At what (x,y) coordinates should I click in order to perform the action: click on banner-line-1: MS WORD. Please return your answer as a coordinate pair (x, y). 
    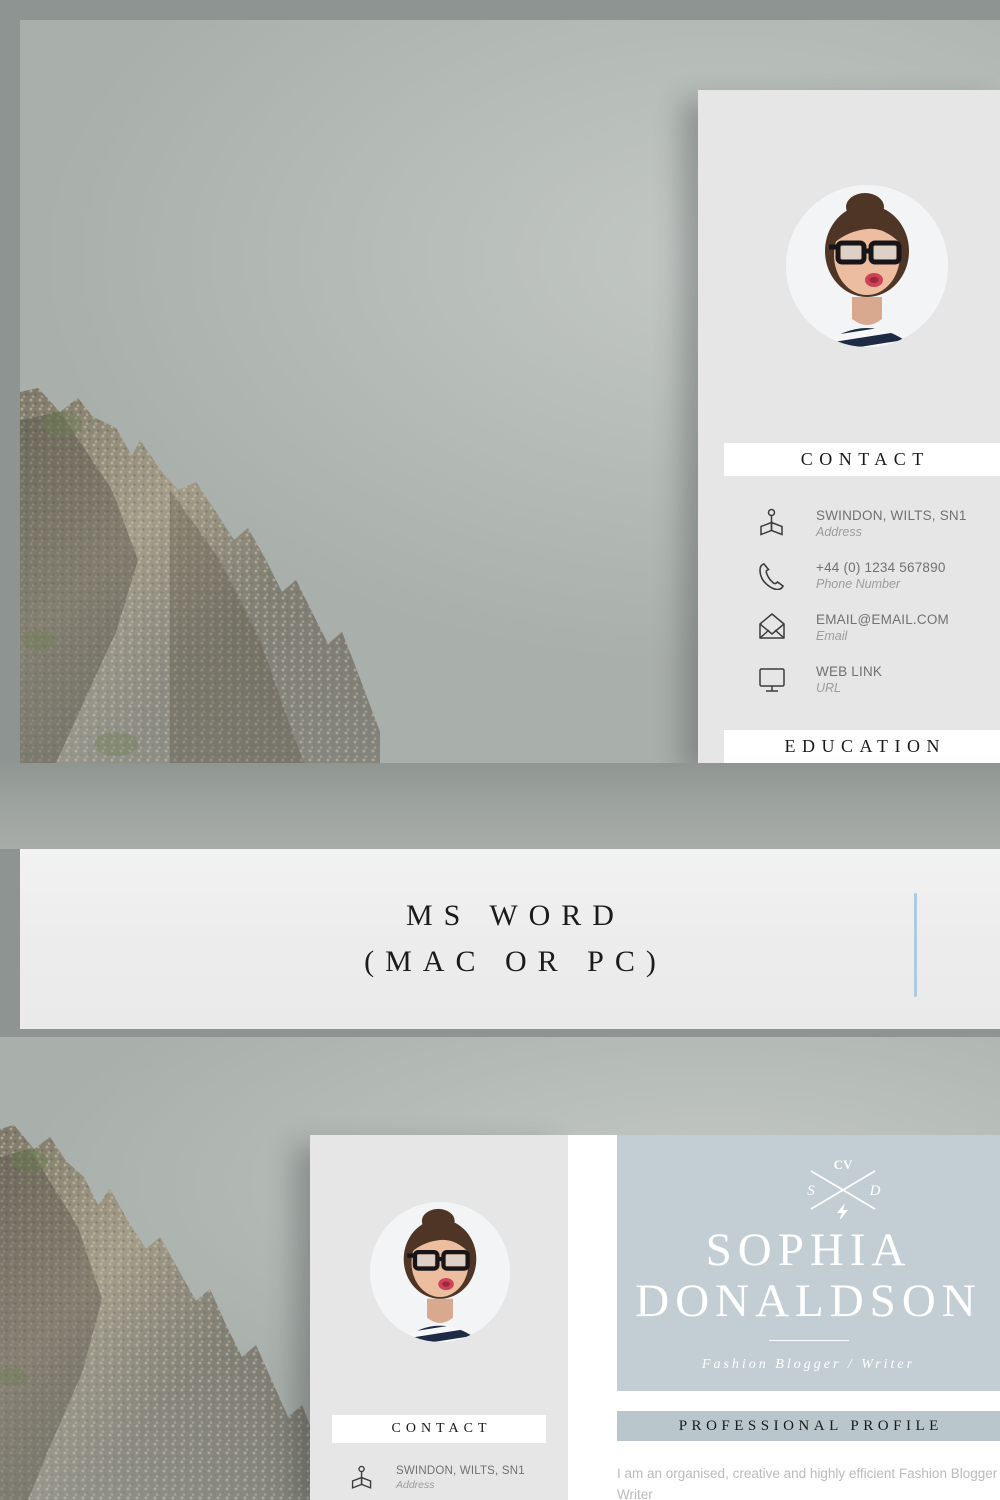
    Looking at the image, I should click on (515, 915).